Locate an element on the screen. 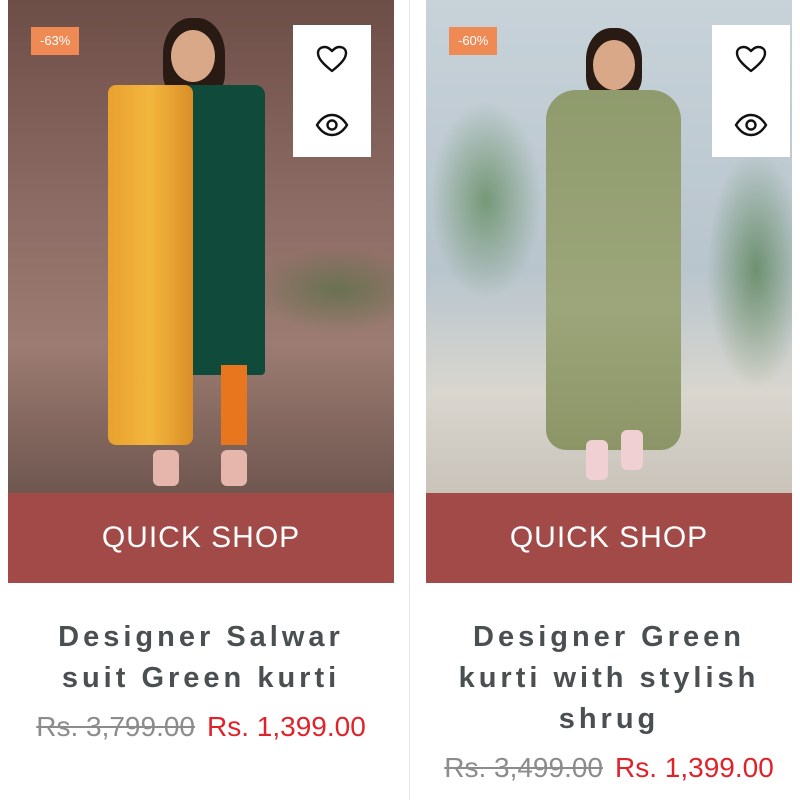 Image resolution: width=800 pixels, height=800 pixels. product-title-line: suit Green kurti is located at coordinates (201, 678).